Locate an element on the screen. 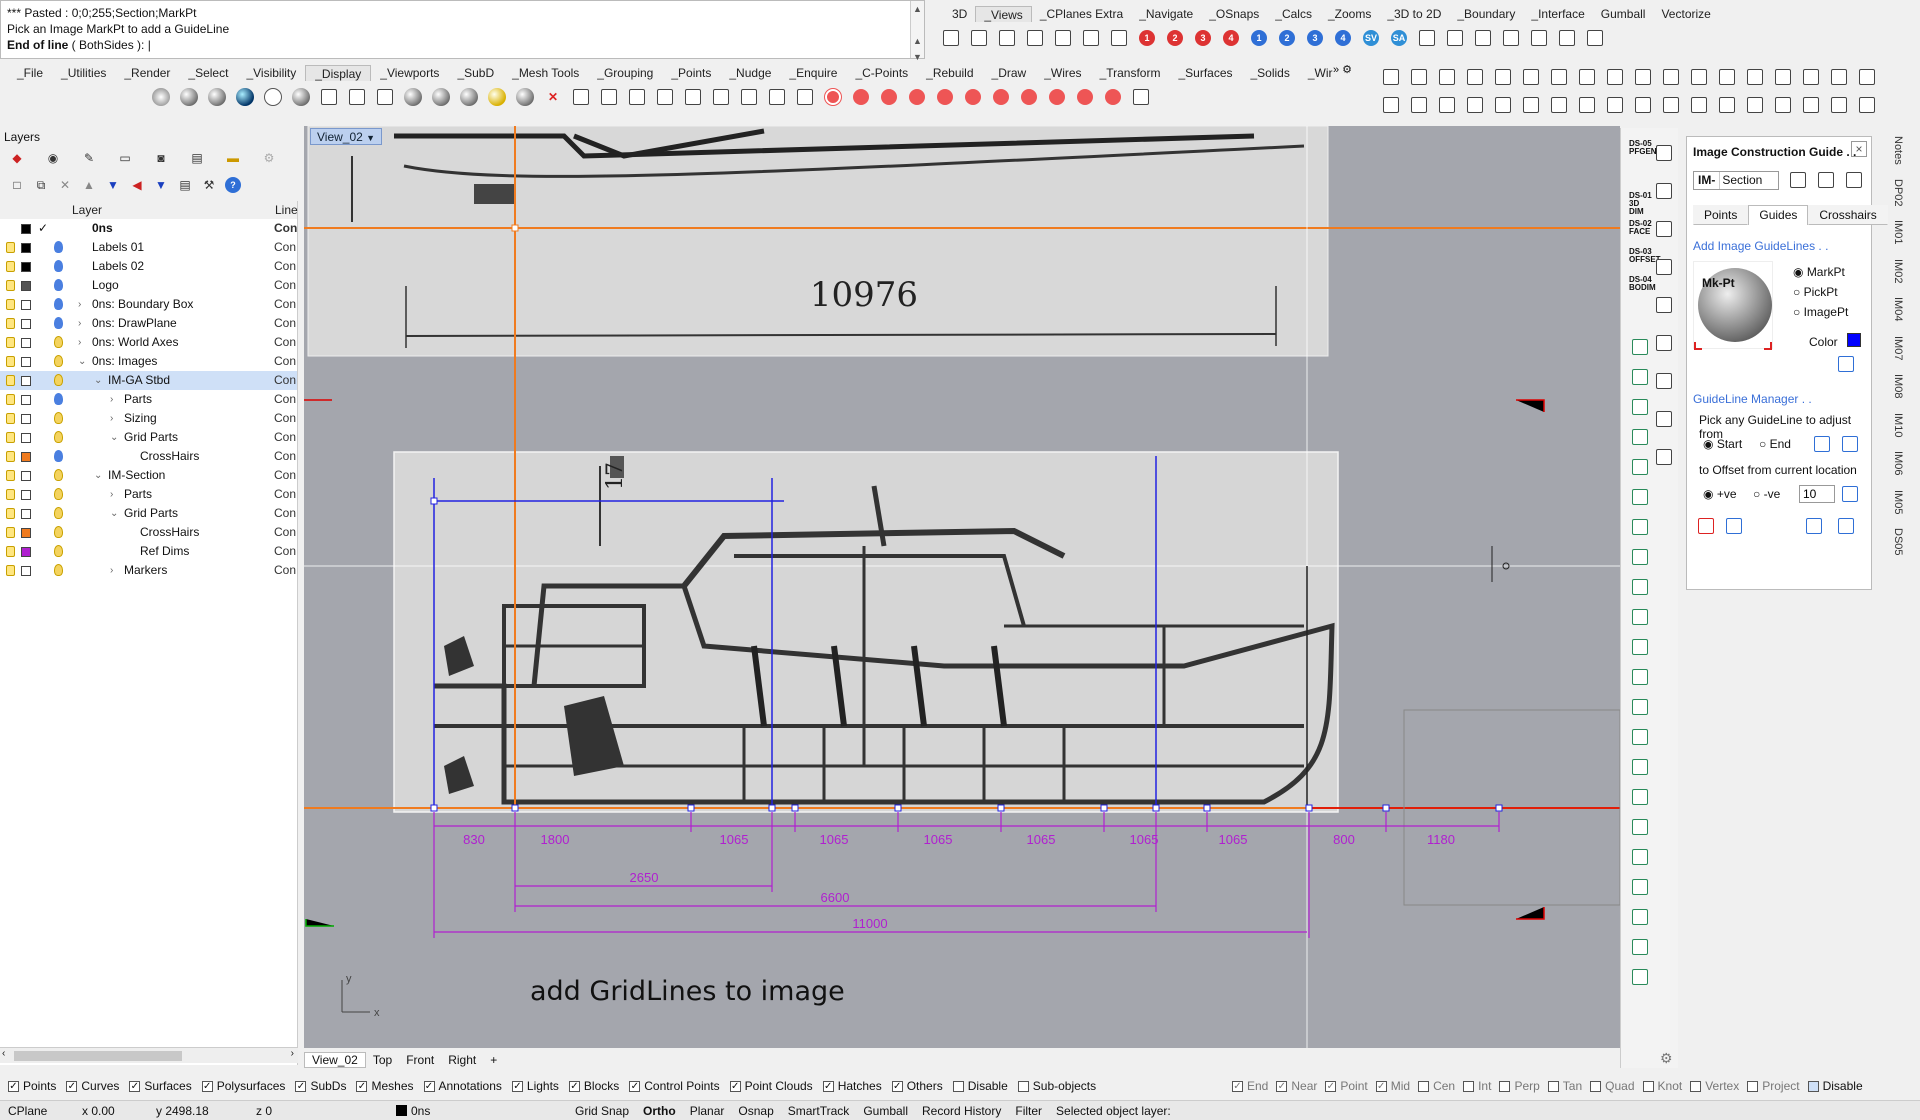 This screenshot has height=1120, width=1920. layer-row: Ref Dims Con is located at coordinates (148, 551).